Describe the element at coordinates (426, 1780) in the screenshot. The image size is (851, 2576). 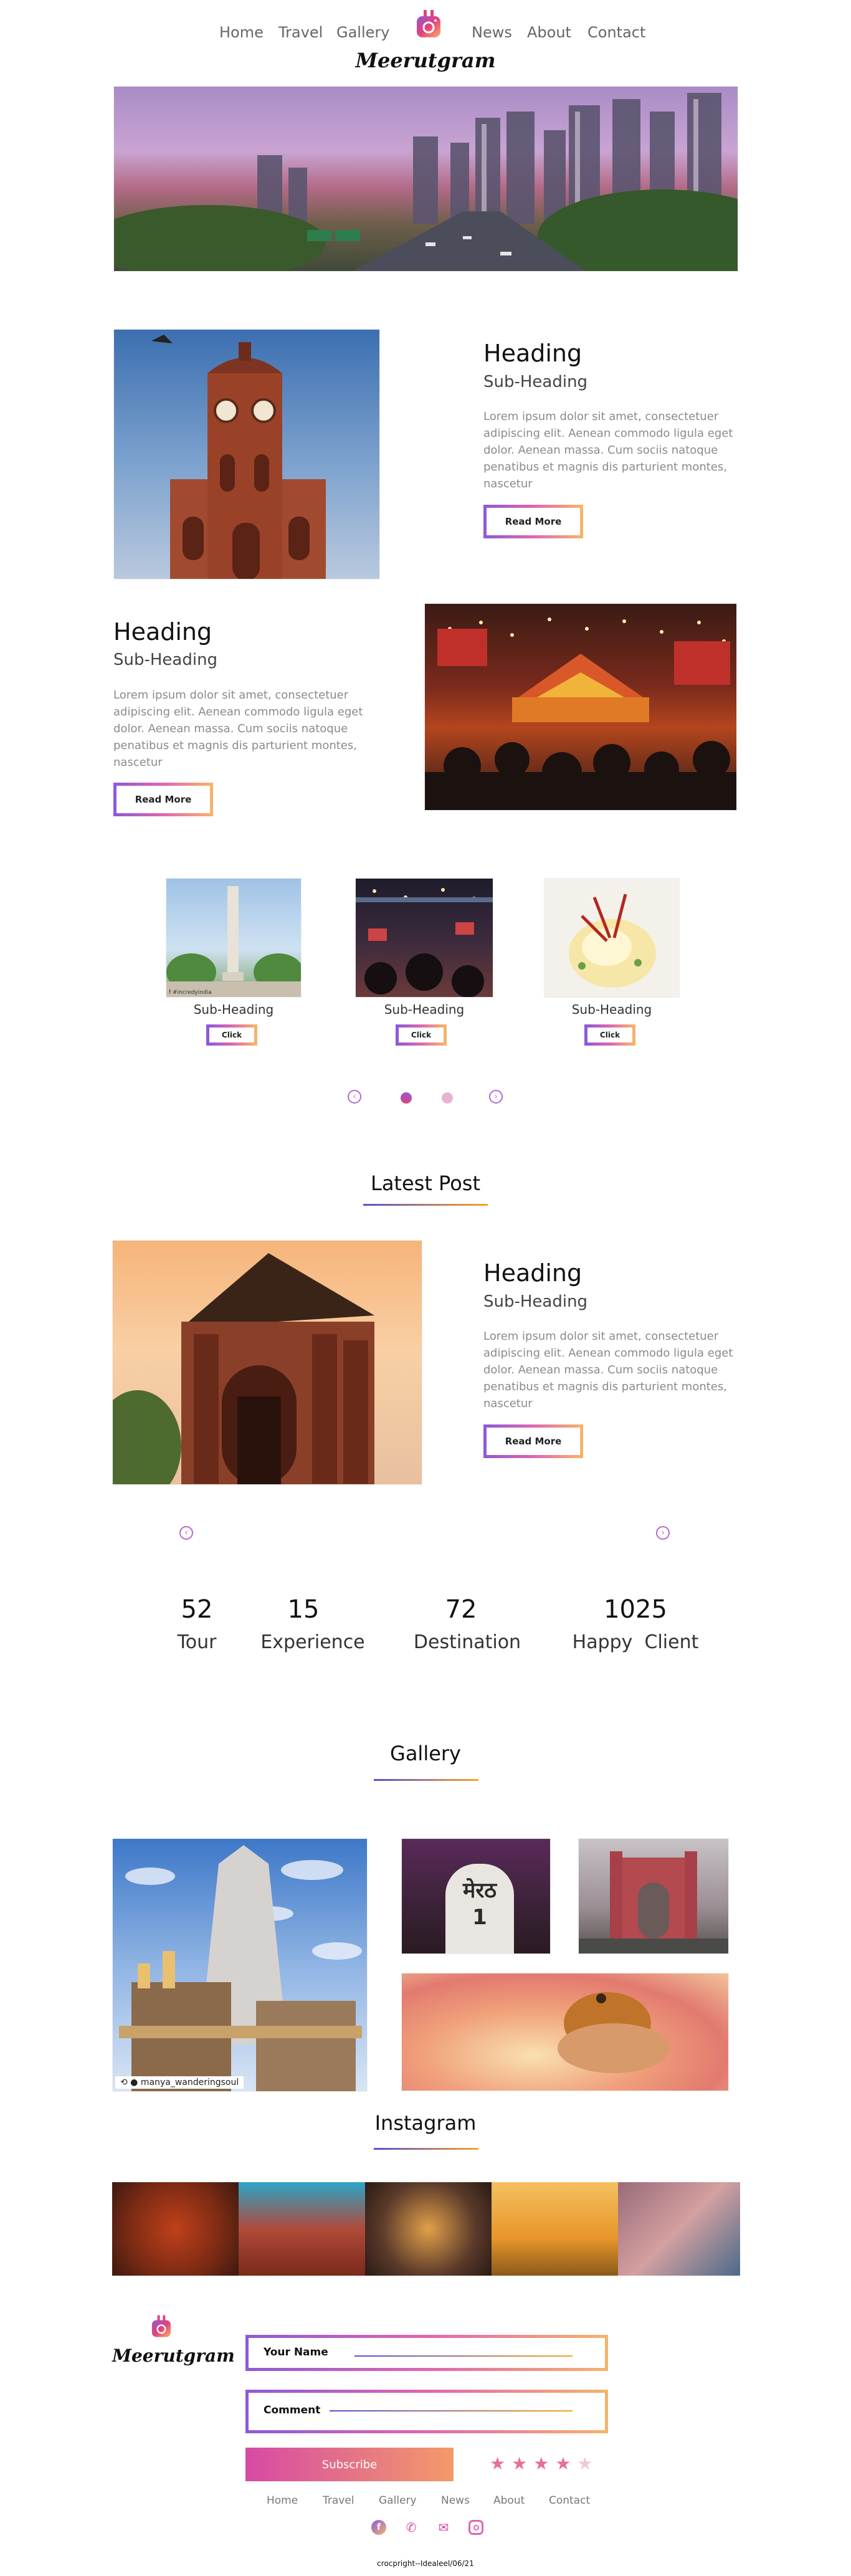
I see `gallery-underline` at that location.